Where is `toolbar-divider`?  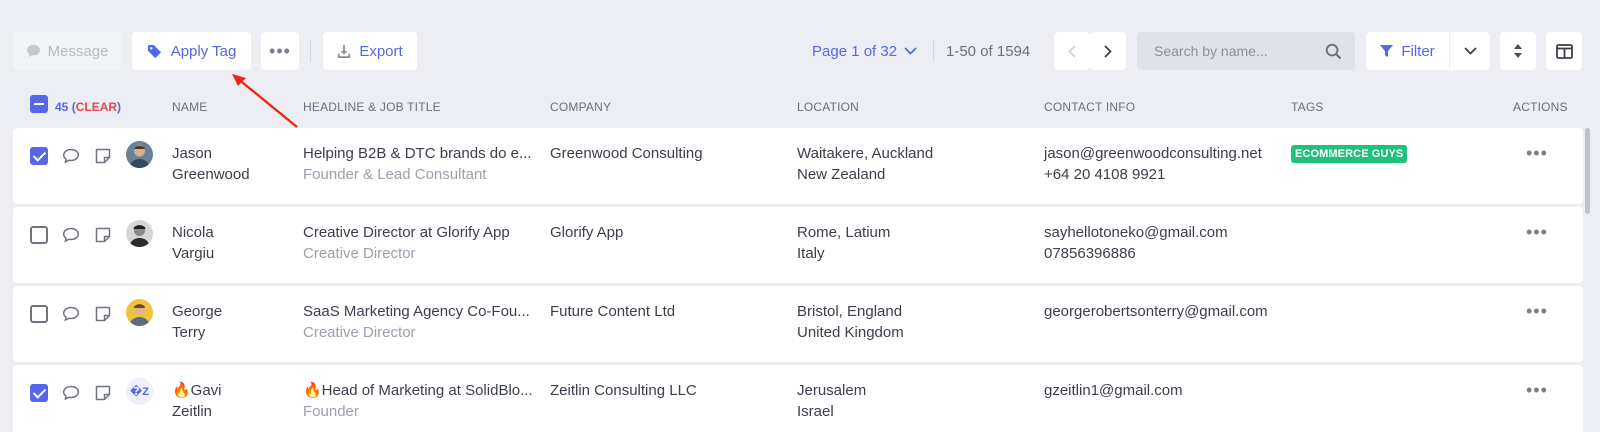
toolbar-divider is located at coordinates (310, 51).